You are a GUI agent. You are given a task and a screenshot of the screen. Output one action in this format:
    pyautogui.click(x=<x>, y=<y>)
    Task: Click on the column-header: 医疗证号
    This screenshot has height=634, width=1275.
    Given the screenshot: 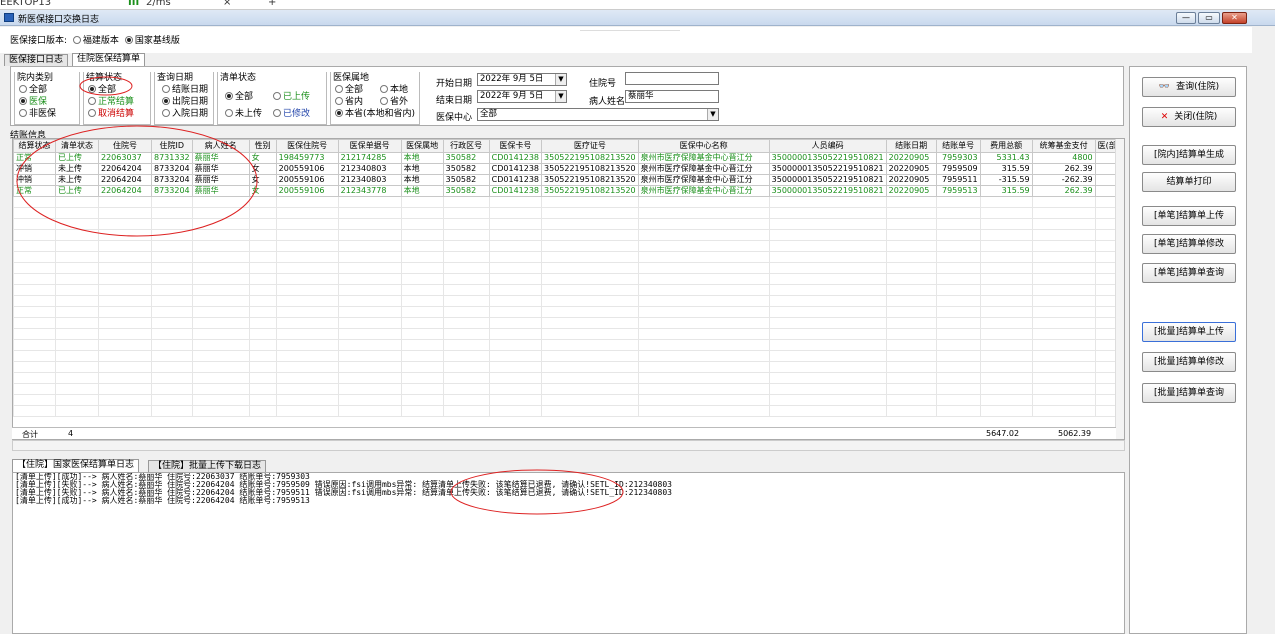 What is the action you would take?
    pyautogui.click(x=590, y=146)
    